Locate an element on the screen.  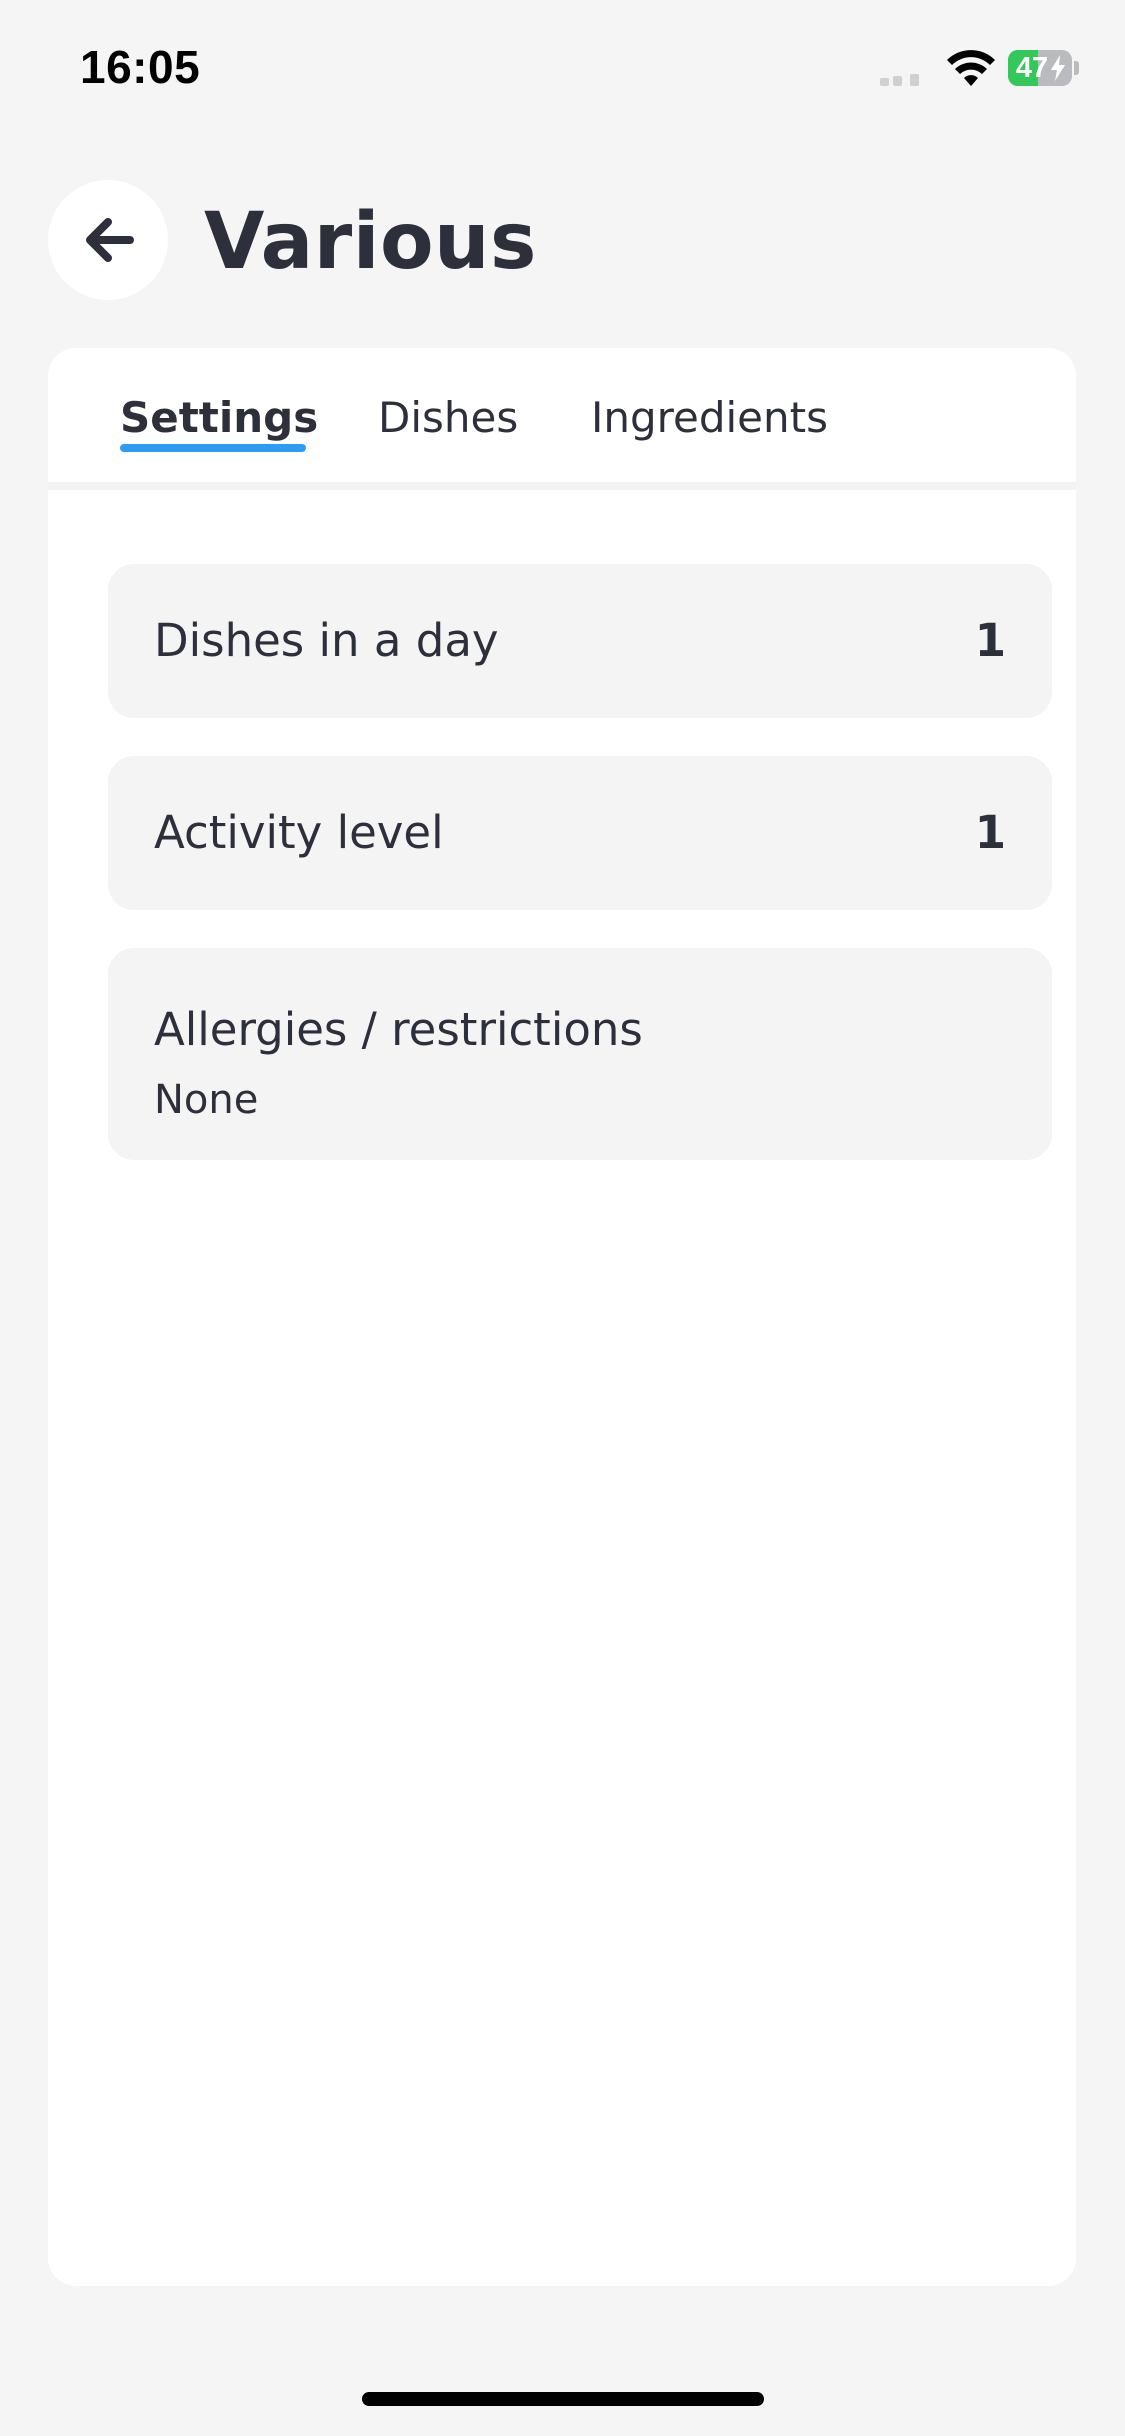
battery-icon: 47 is located at coordinates (1040, 68).